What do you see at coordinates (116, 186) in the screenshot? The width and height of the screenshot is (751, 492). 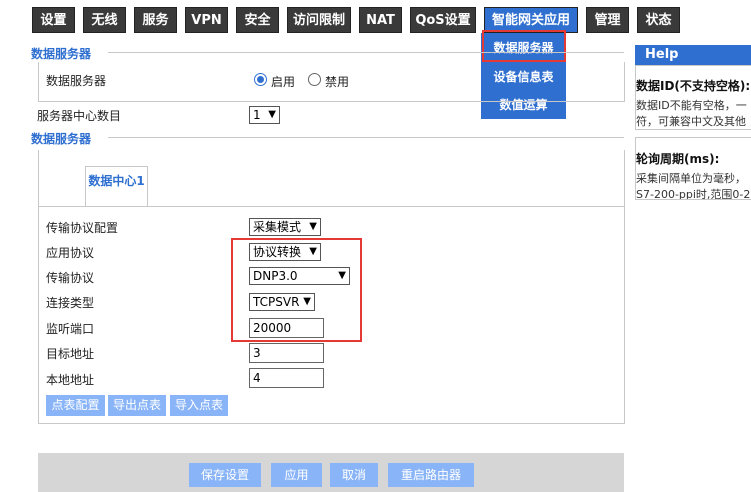 I see `tab-data-center-1: 数据中心1` at bounding box center [116, 186].